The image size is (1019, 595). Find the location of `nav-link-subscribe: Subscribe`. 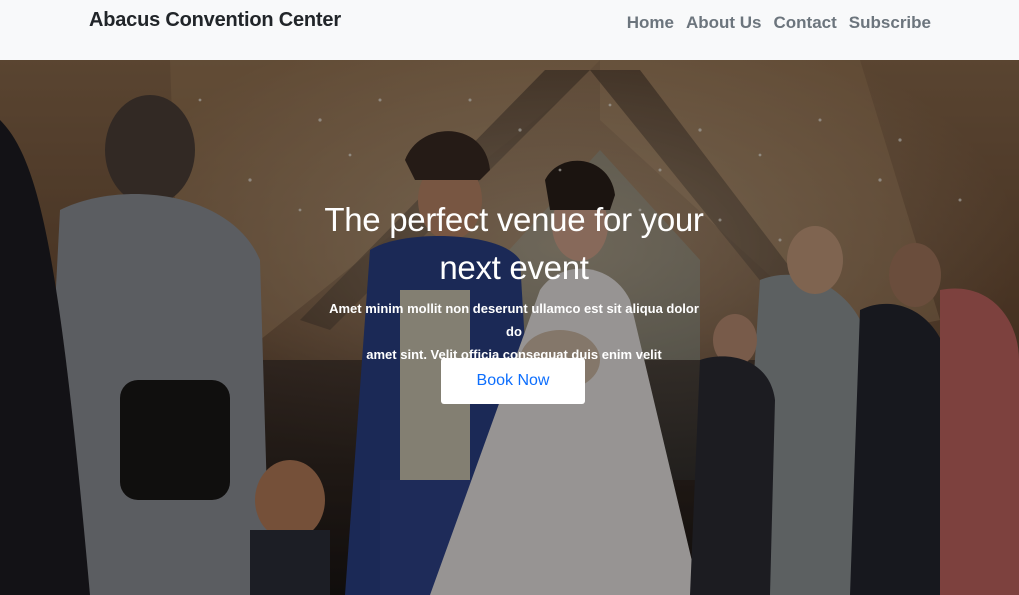

nav-link-subscribe: Subscribe is located at coordinates (890, 23).